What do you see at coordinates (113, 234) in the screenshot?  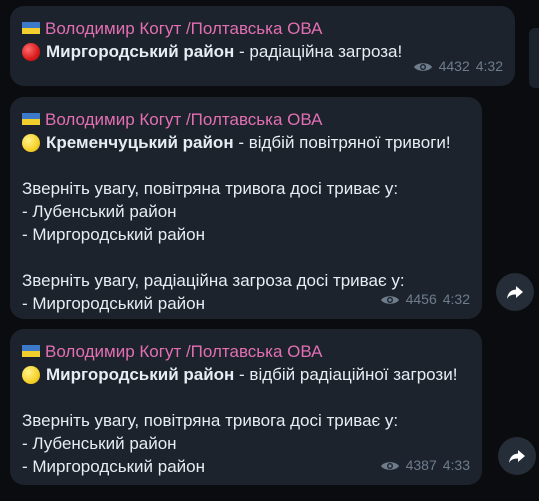 I see `body-line: - Миргородський район` at bounding box center [113, 234].